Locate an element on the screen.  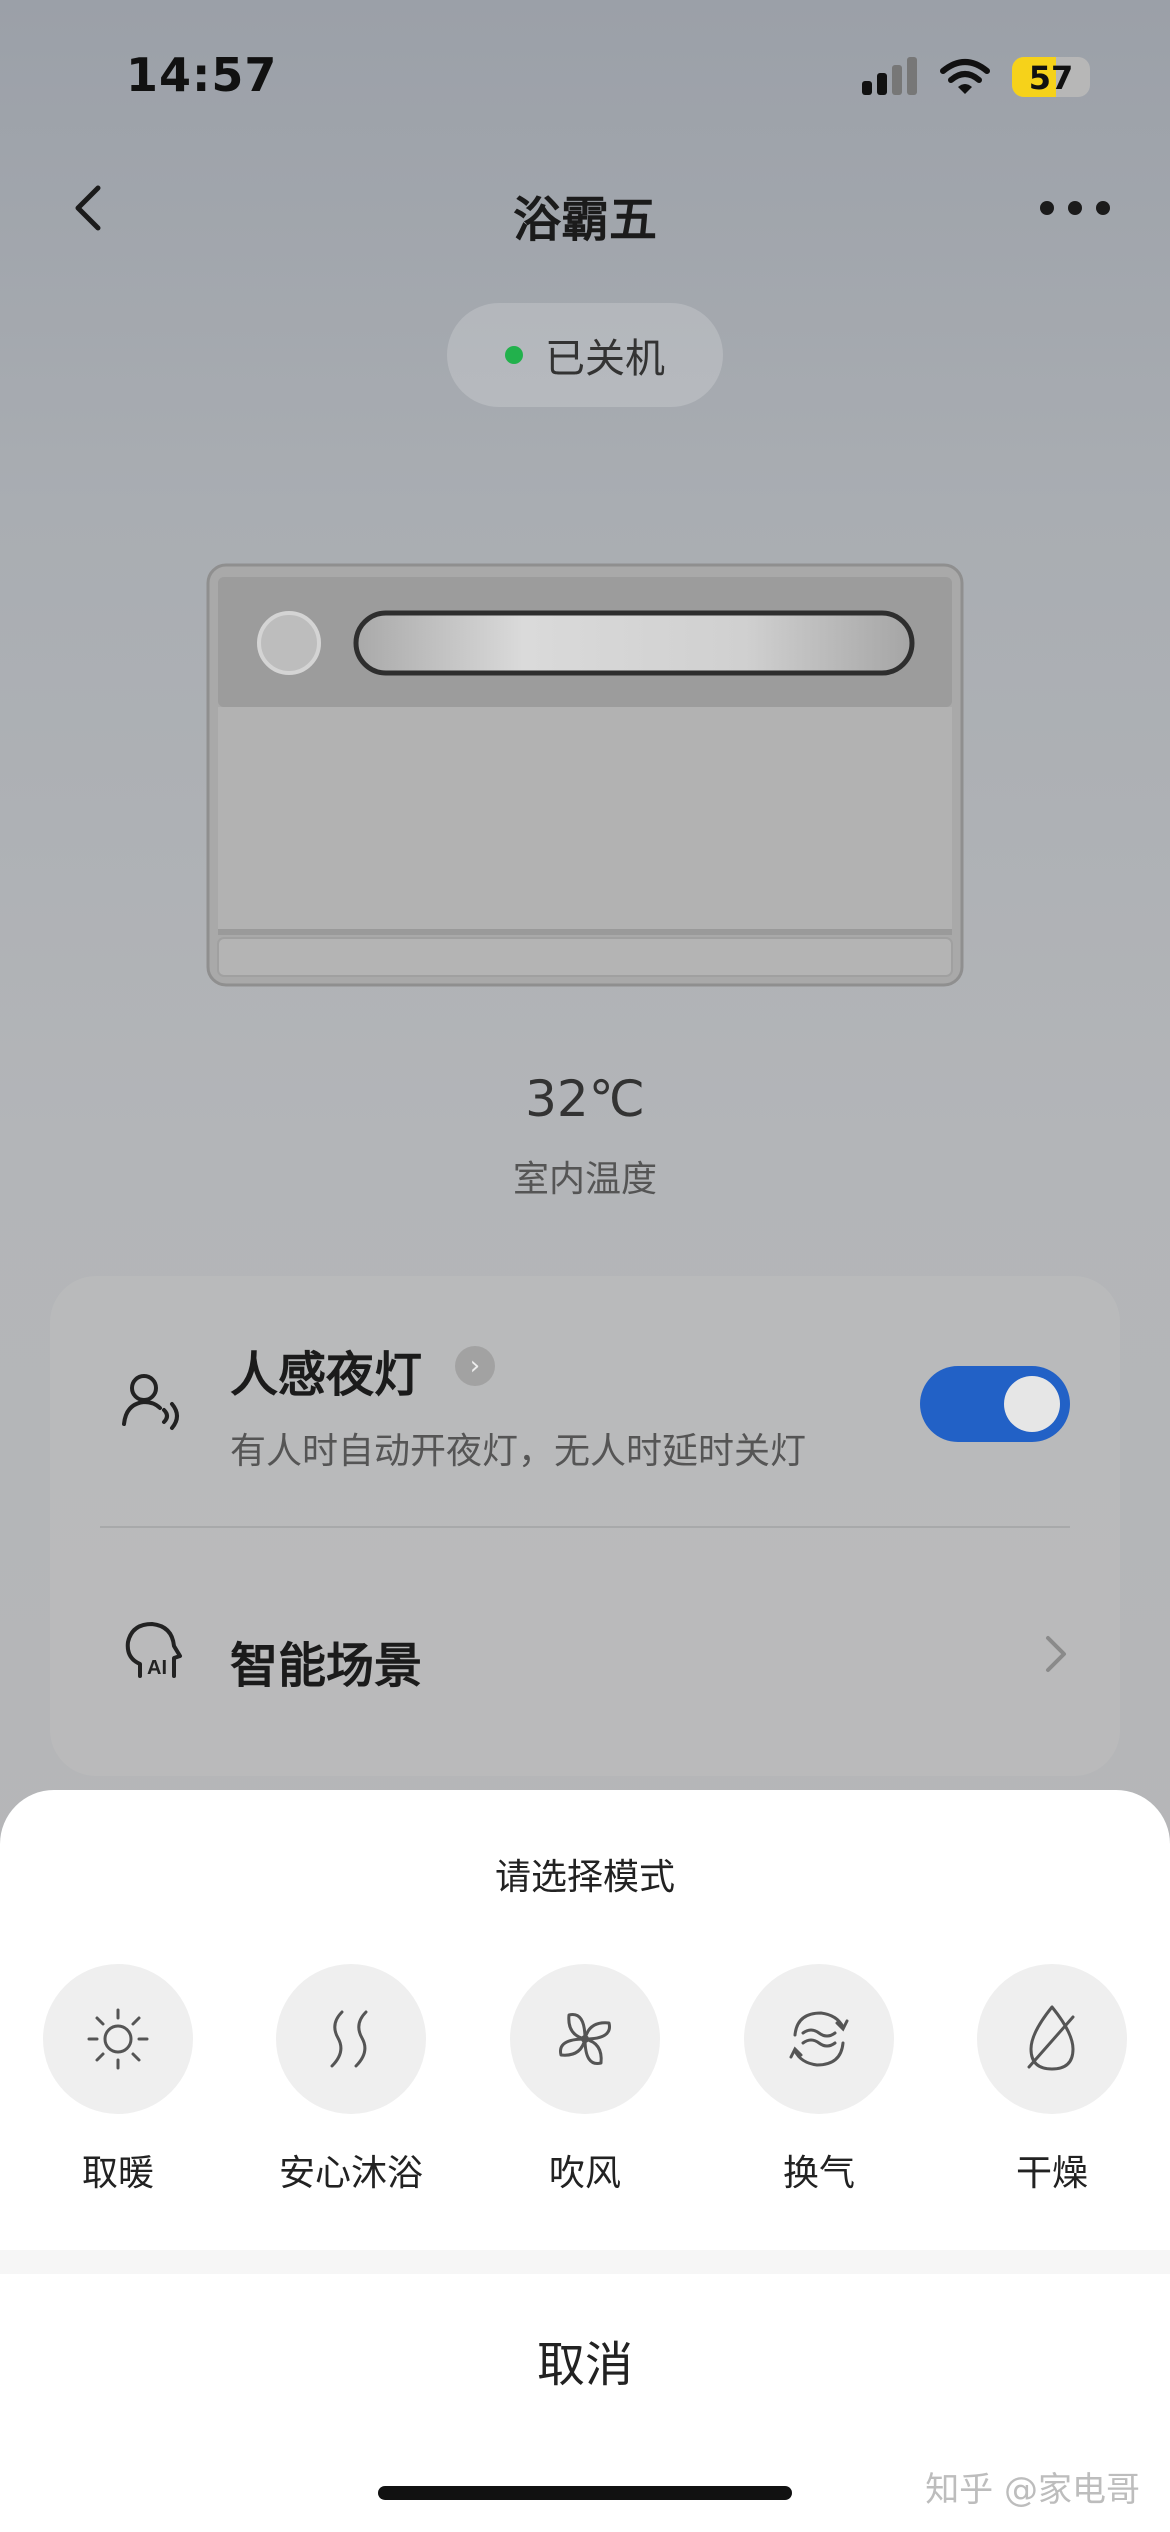
mode-heating: 取暖 is located at coordinates (118, 2080).